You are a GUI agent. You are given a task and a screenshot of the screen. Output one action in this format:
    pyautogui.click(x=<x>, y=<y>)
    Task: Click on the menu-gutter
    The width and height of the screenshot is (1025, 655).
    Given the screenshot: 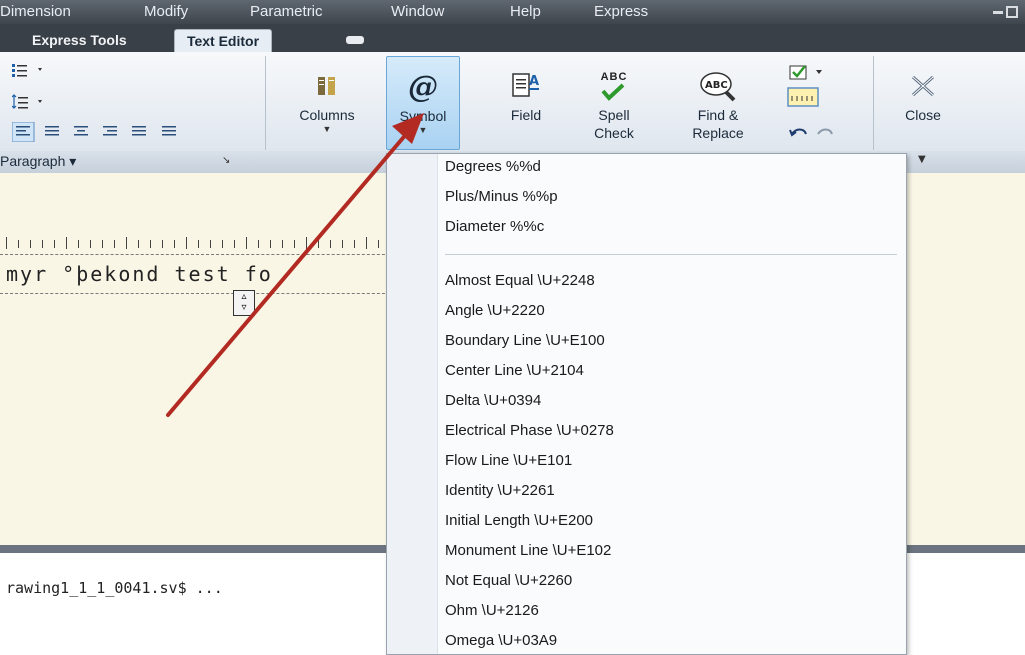 What is the action you would take?
    pyautogui.click(x=412, y=404)
    